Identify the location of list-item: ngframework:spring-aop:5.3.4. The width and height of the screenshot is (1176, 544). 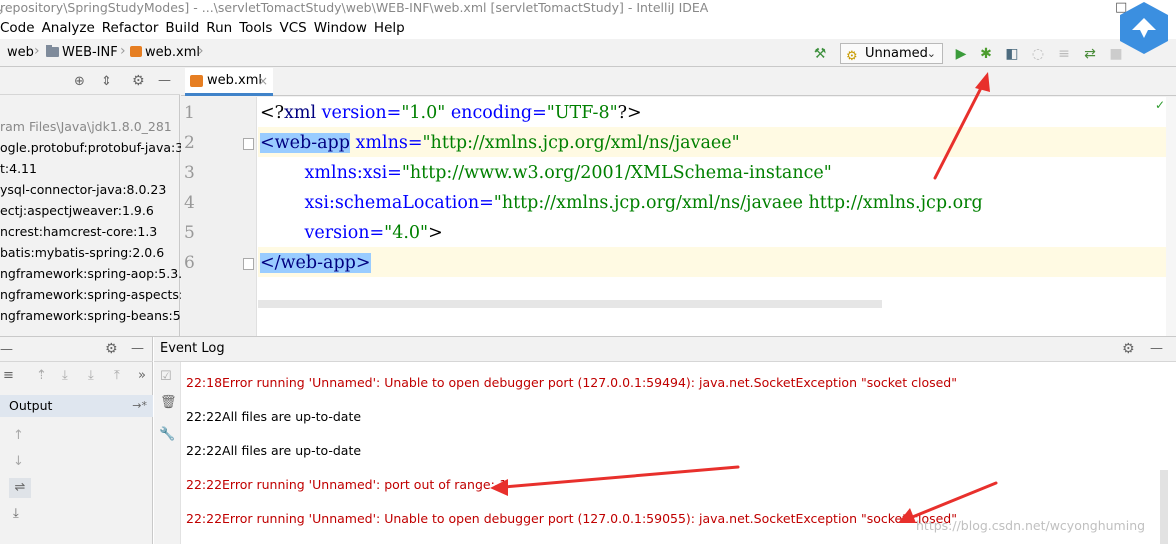
(95, 273).